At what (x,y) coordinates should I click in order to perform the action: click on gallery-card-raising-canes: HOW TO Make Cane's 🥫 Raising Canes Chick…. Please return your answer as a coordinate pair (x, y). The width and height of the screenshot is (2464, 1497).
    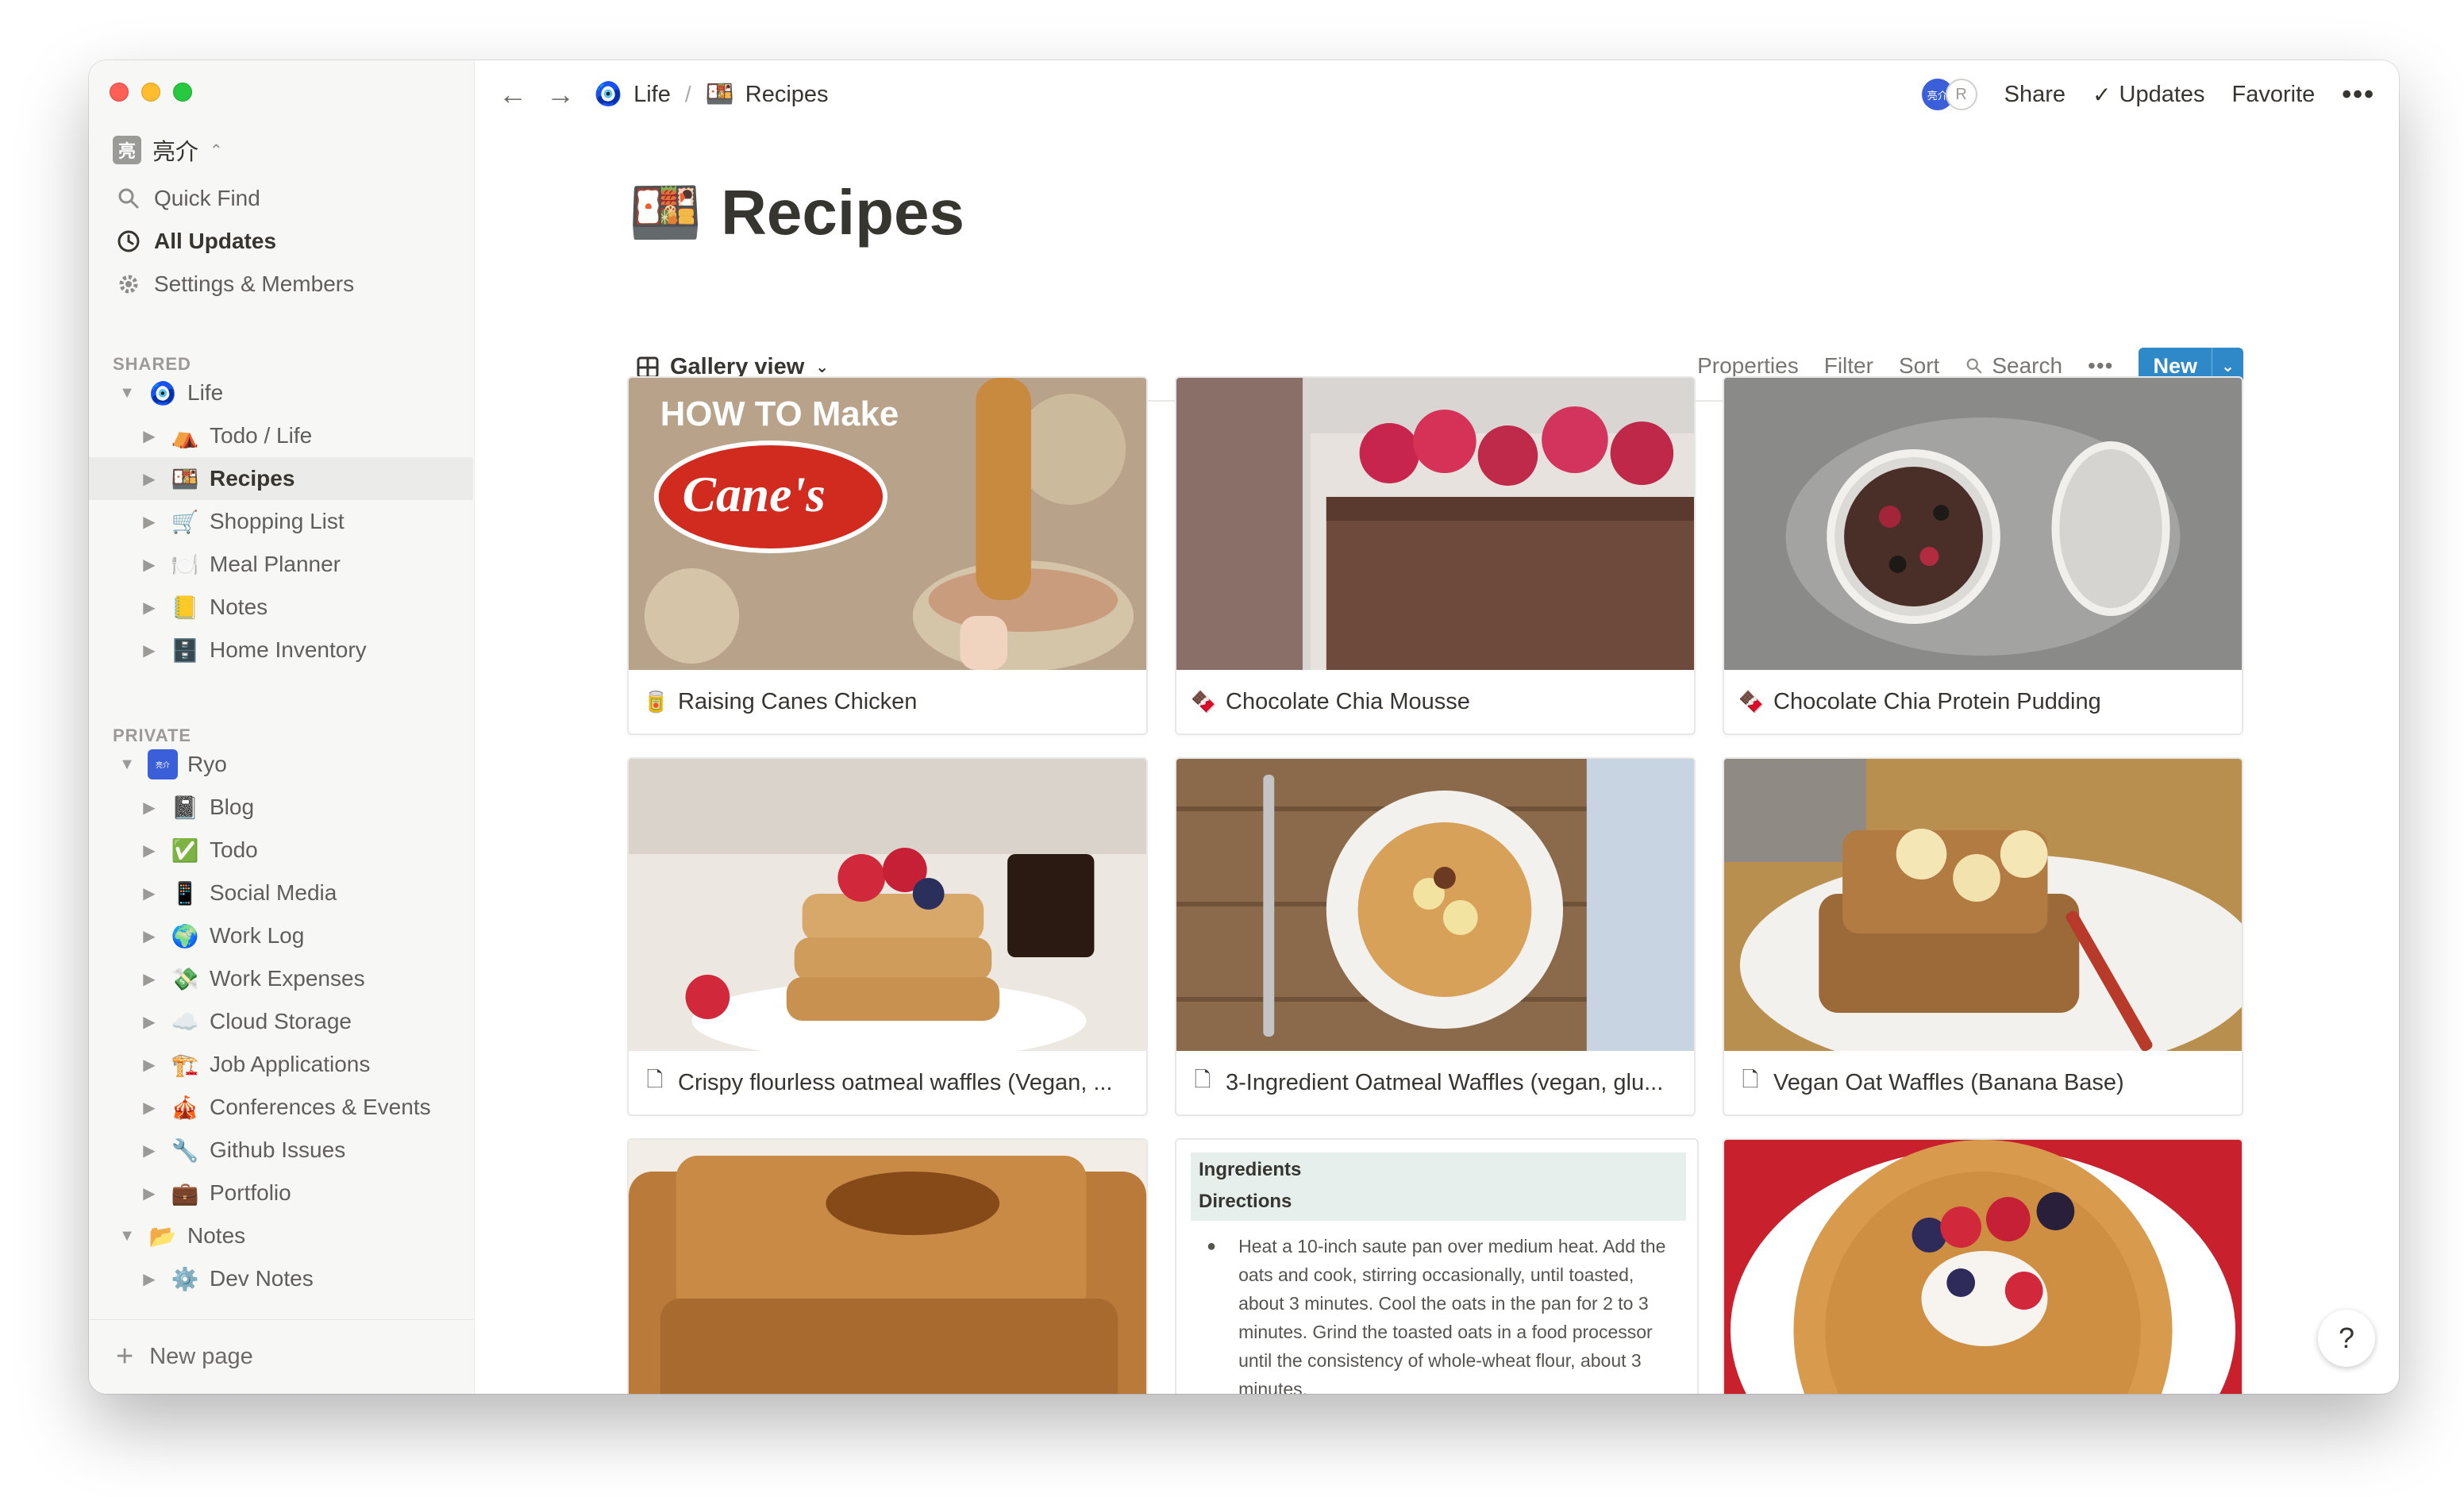
    Looking at the image, I should click on (887, 555).